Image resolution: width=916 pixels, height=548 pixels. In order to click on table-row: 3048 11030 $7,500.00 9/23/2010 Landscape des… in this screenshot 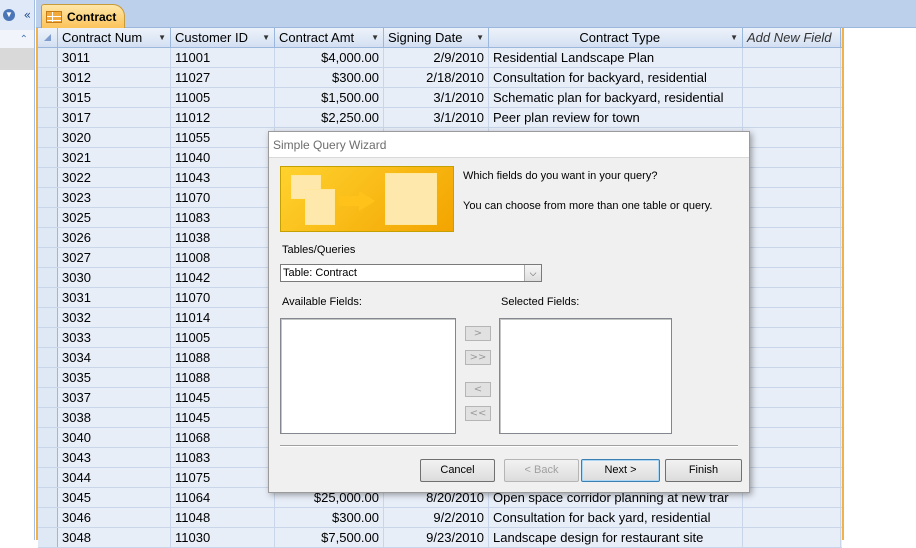, I will do `click(440, 538)`.